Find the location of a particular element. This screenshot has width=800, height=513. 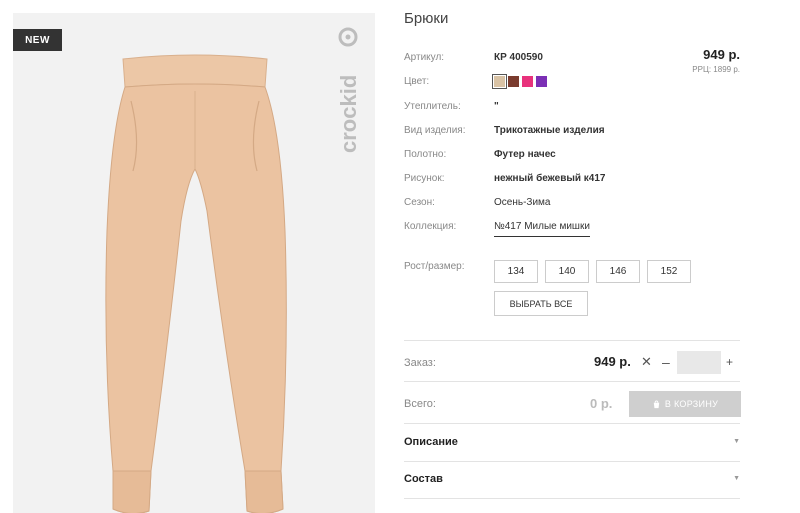

detail-label: Цвет: is located at coordinates (417, 81).